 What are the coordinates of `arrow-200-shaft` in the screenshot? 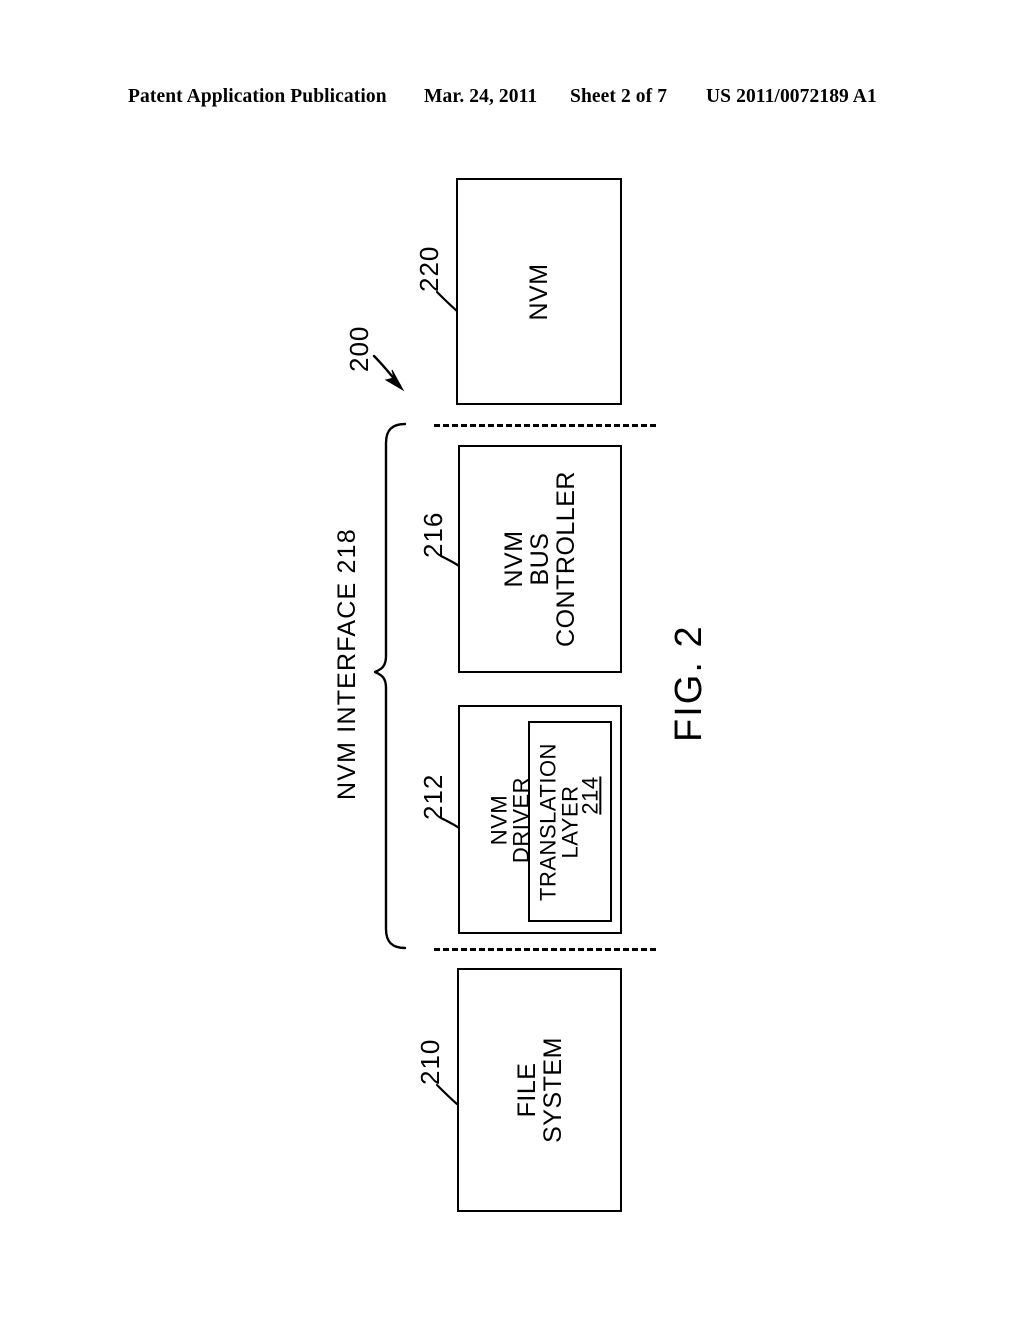 It's located at (387, 371).